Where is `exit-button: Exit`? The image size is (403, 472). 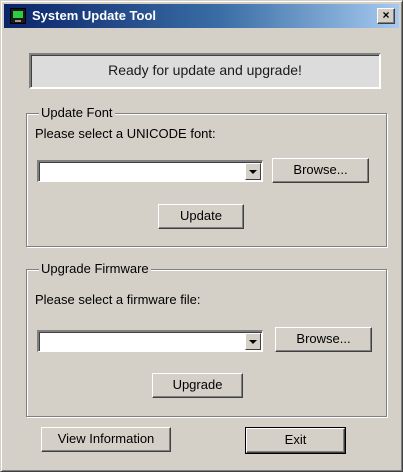 exit-button: Exit is located at coordinates (295, 440).